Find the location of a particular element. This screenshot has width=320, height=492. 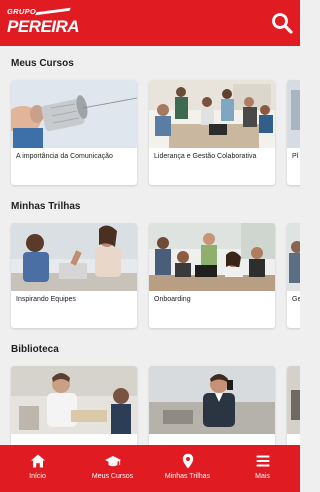

course-card: Liderança e Gestão Colaborativa is located at coordinates (212, 132).